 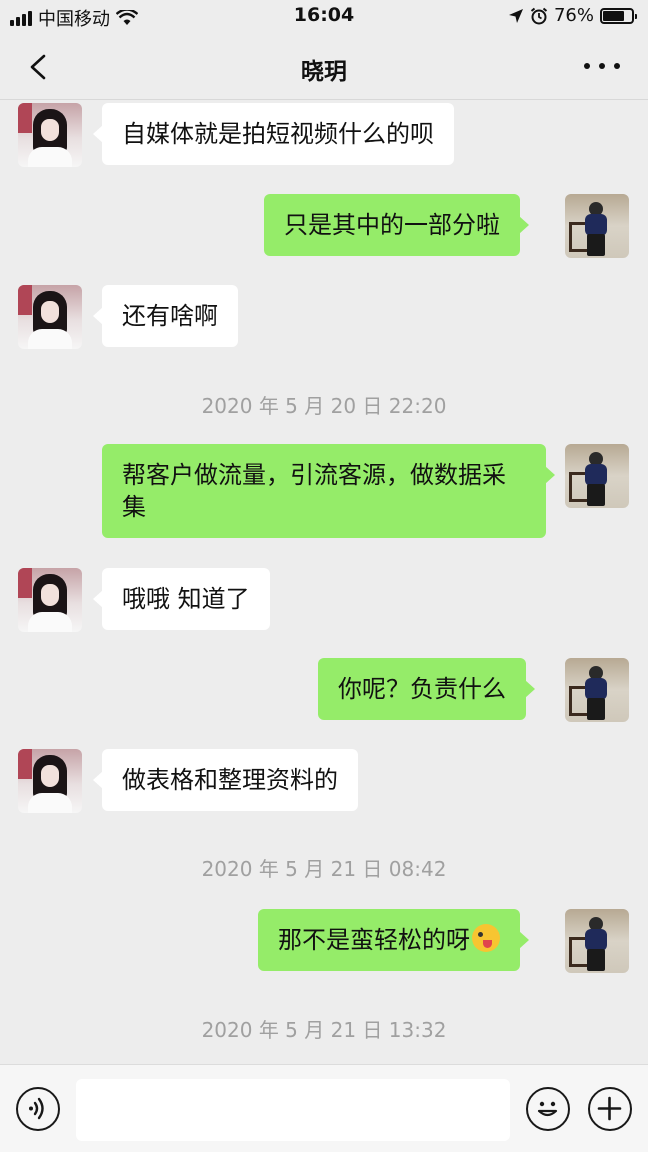 I want to click on chat-header: 晓玥, so click(x=324, y=67).